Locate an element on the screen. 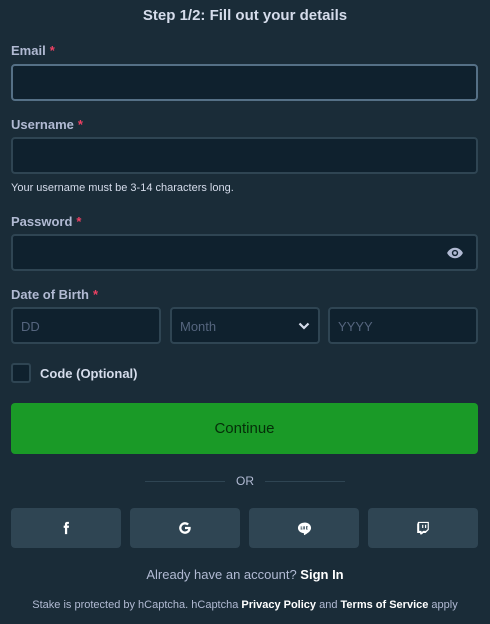  page-title: Step 1/2: Fill out your details is located at coordinates (245, 15).